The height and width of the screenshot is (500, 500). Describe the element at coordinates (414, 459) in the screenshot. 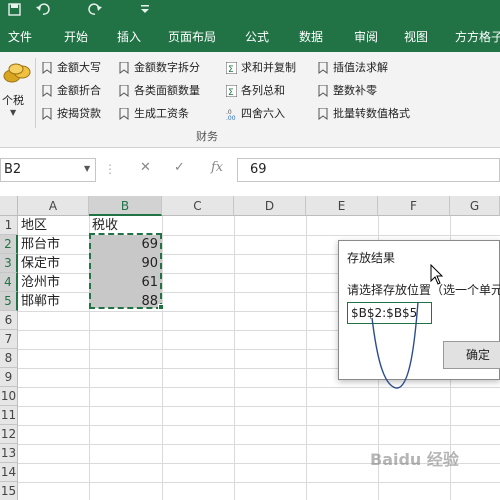

I see `watermark: Baidu 经验` at that location.